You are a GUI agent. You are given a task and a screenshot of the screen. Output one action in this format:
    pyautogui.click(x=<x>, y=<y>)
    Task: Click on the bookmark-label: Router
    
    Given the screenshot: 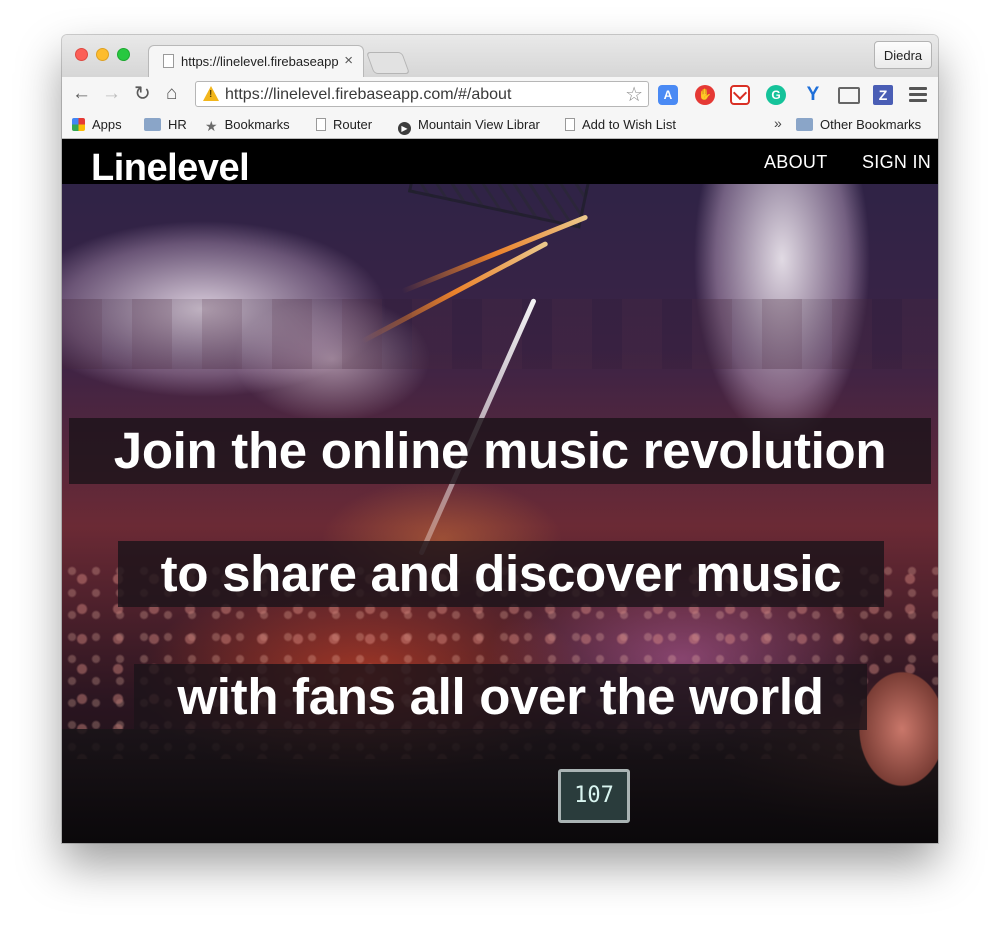 What is the action you would take?
    pyautogui.click(x=353, y=124)
    